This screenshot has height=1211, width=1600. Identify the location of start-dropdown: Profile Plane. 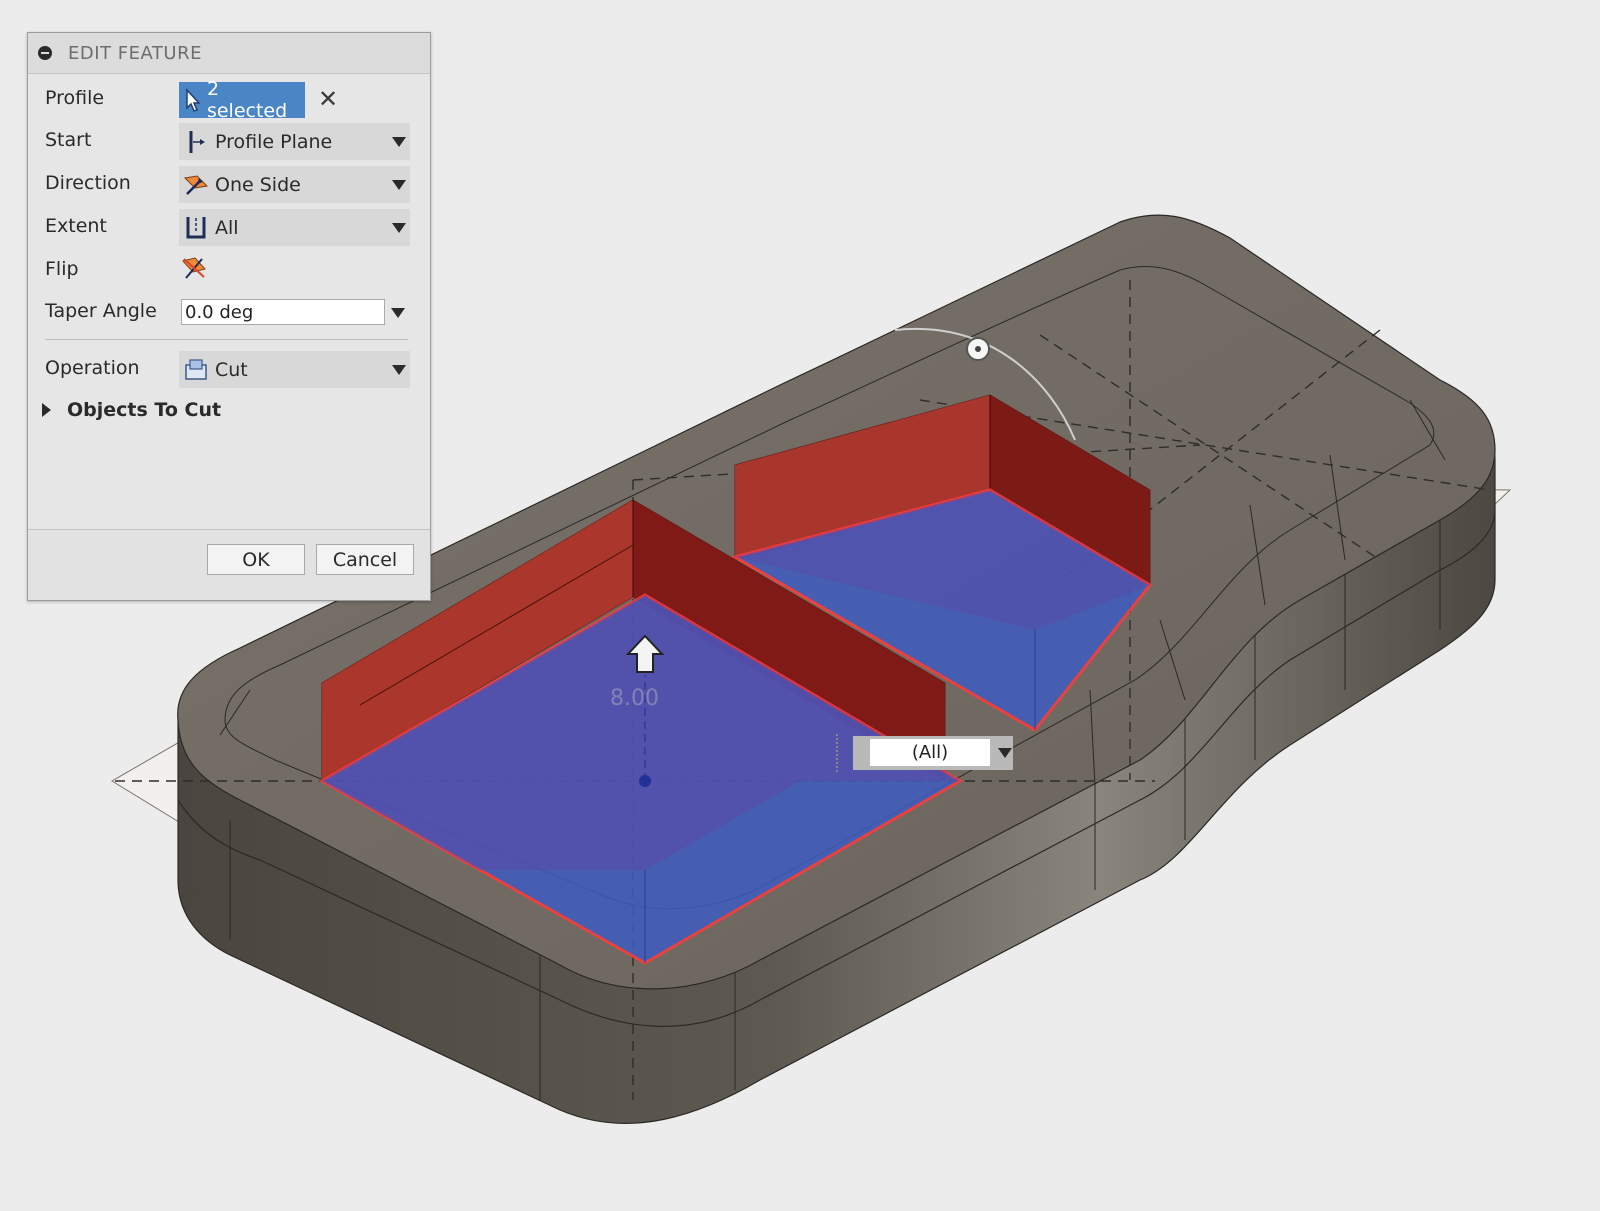
(294, 141).